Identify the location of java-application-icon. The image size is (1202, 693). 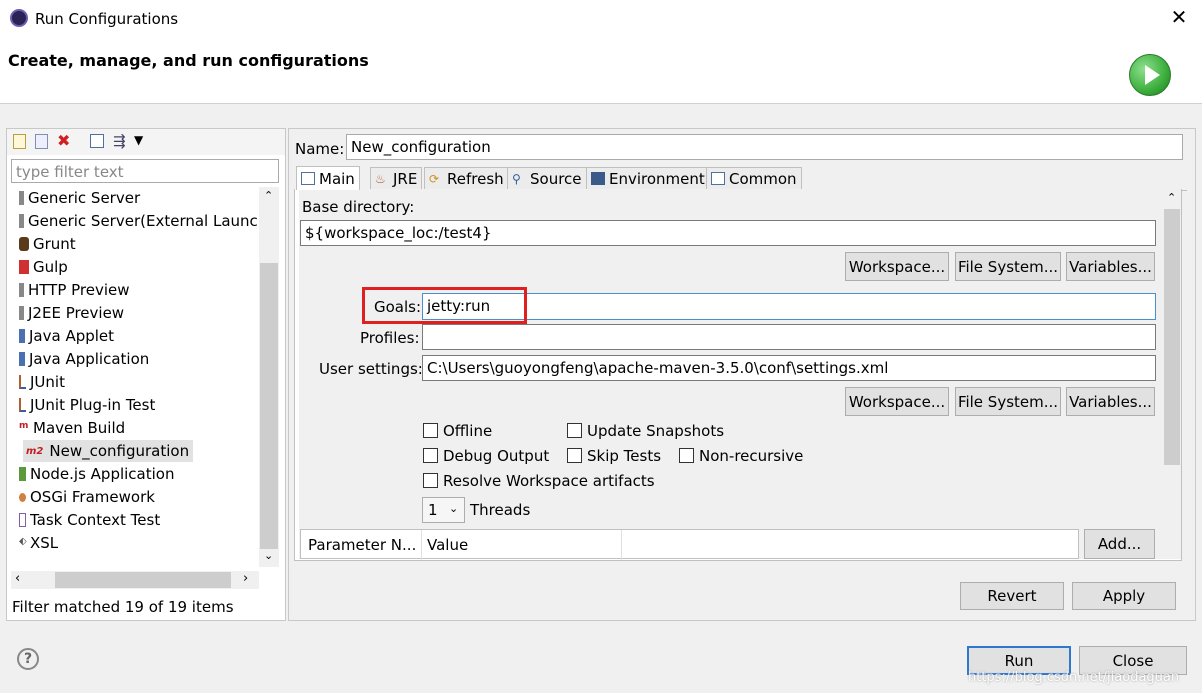
(22, 359).